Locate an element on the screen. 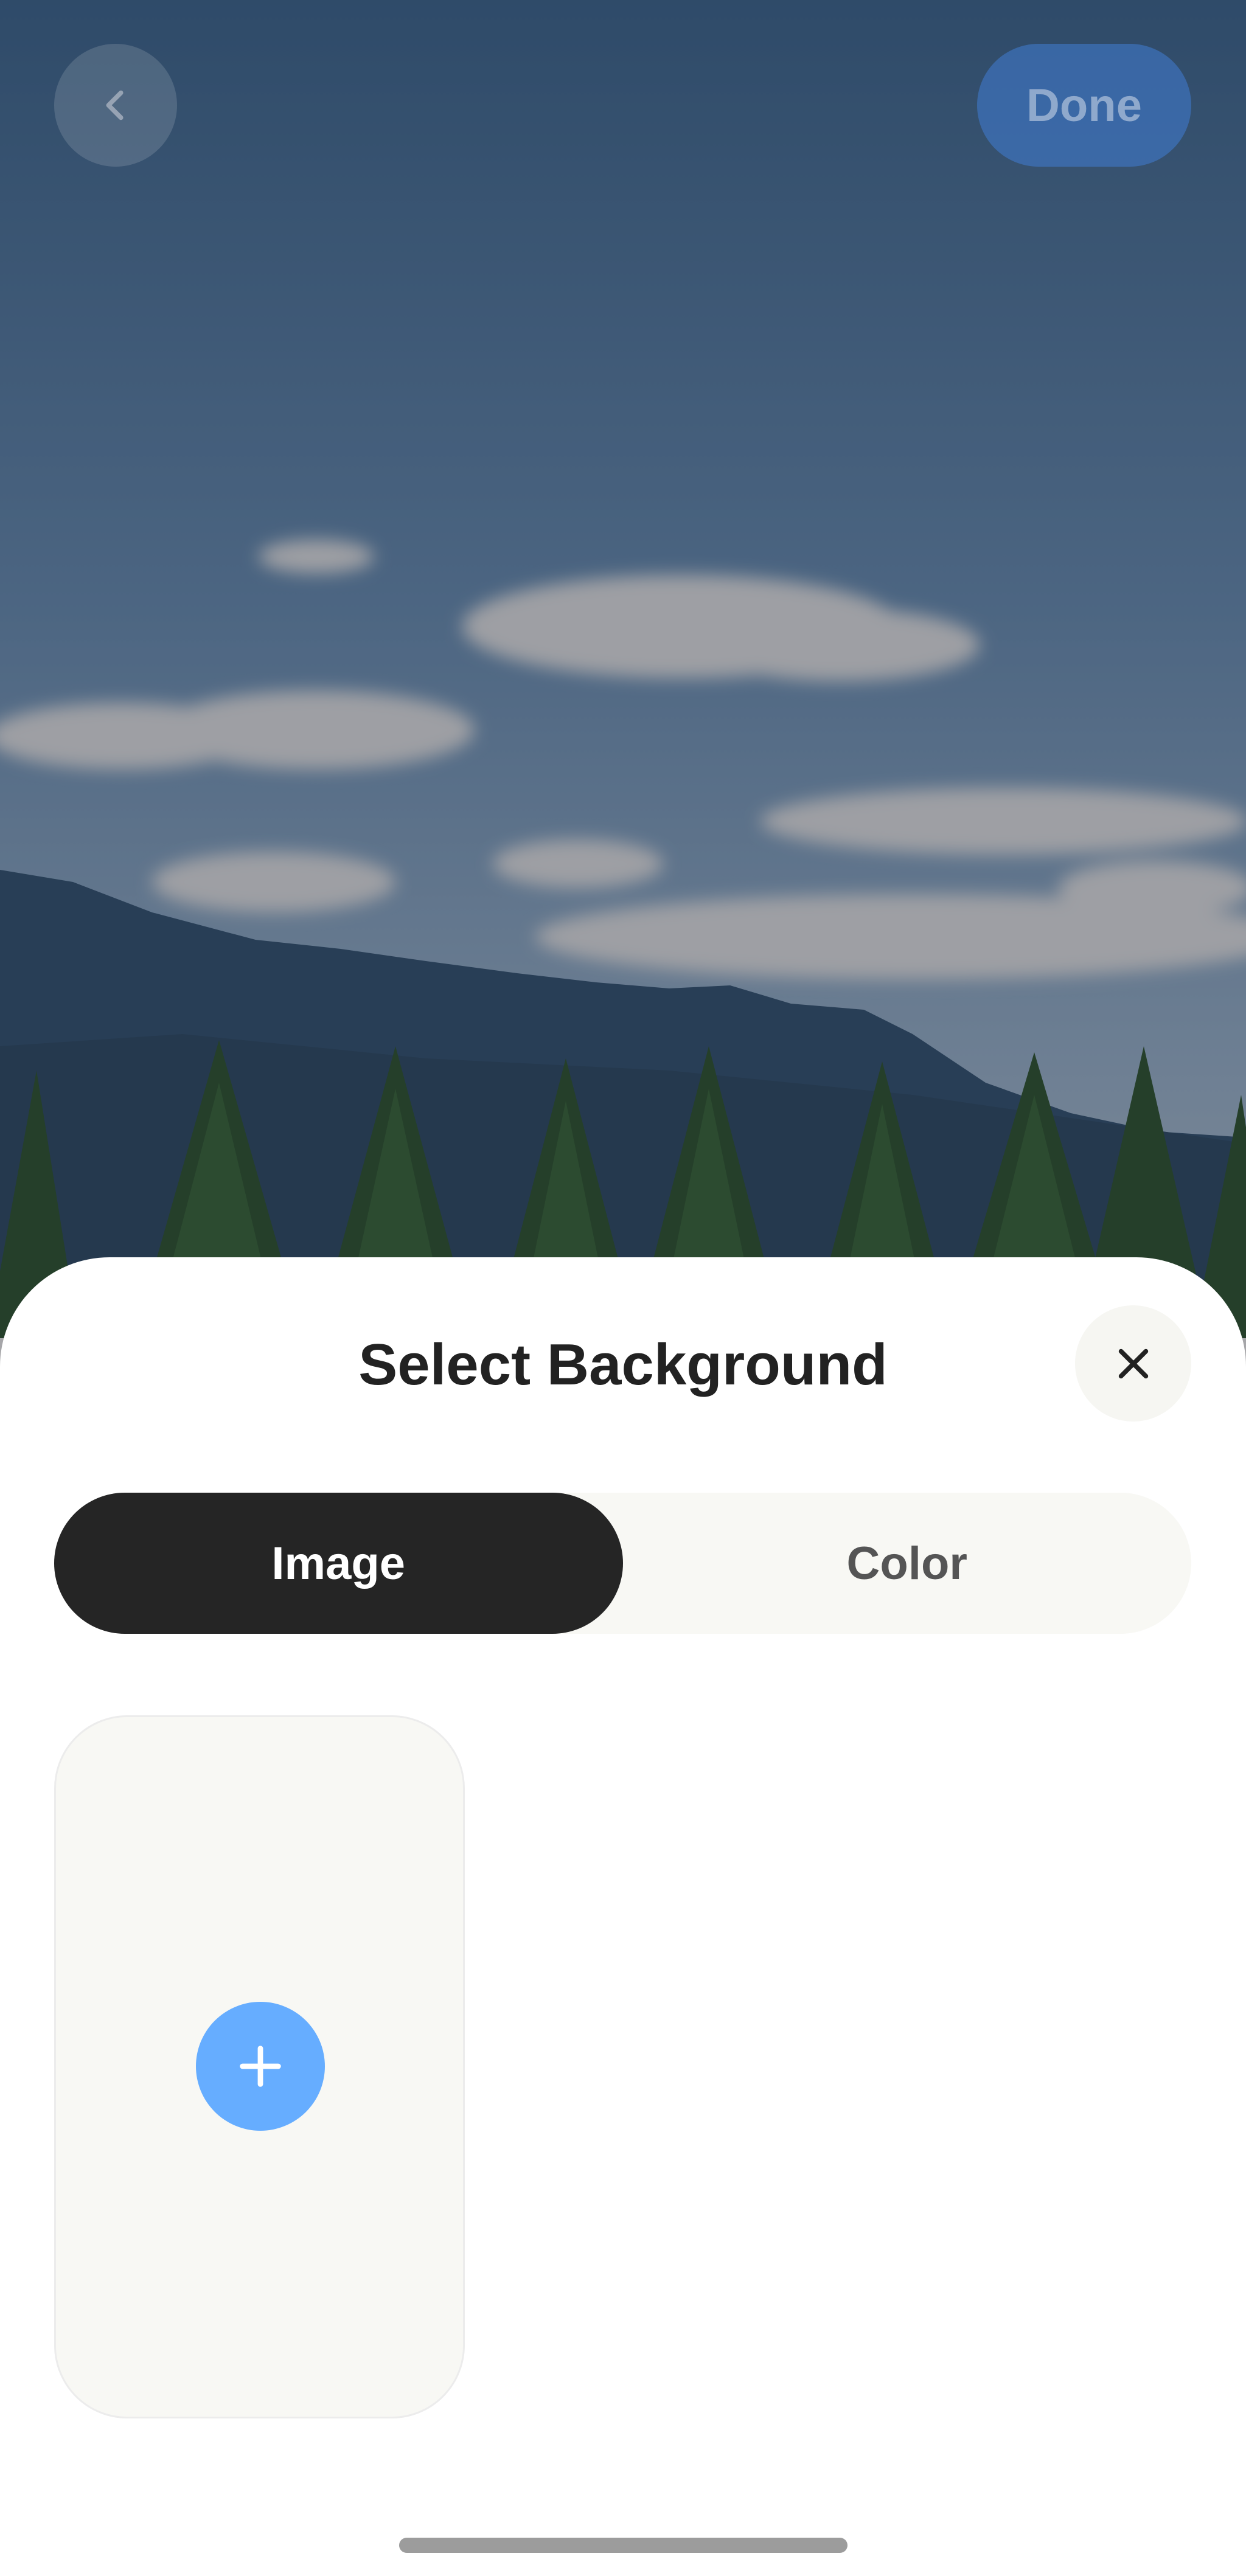  close-icon is located at coordinates (1133, 1363).